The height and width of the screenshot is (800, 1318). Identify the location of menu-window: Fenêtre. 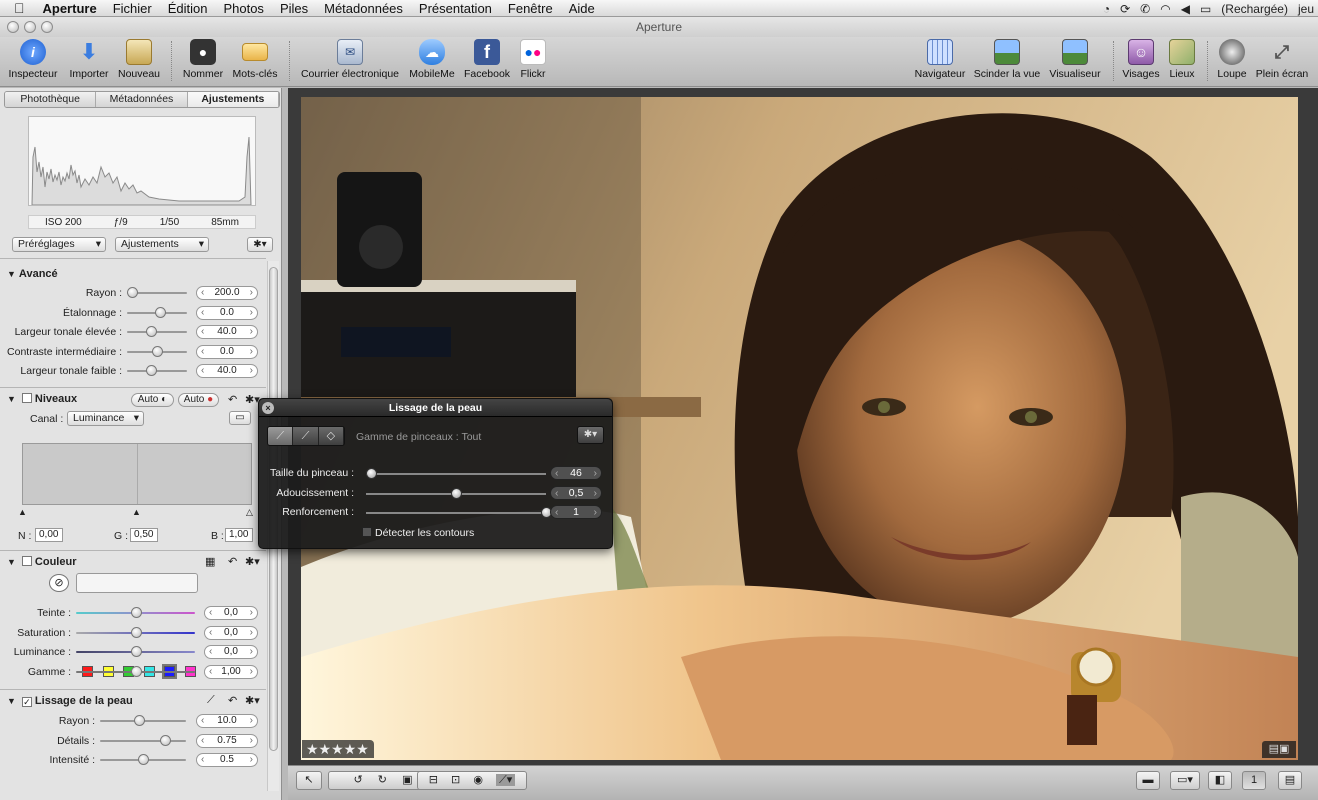
(530, 8).